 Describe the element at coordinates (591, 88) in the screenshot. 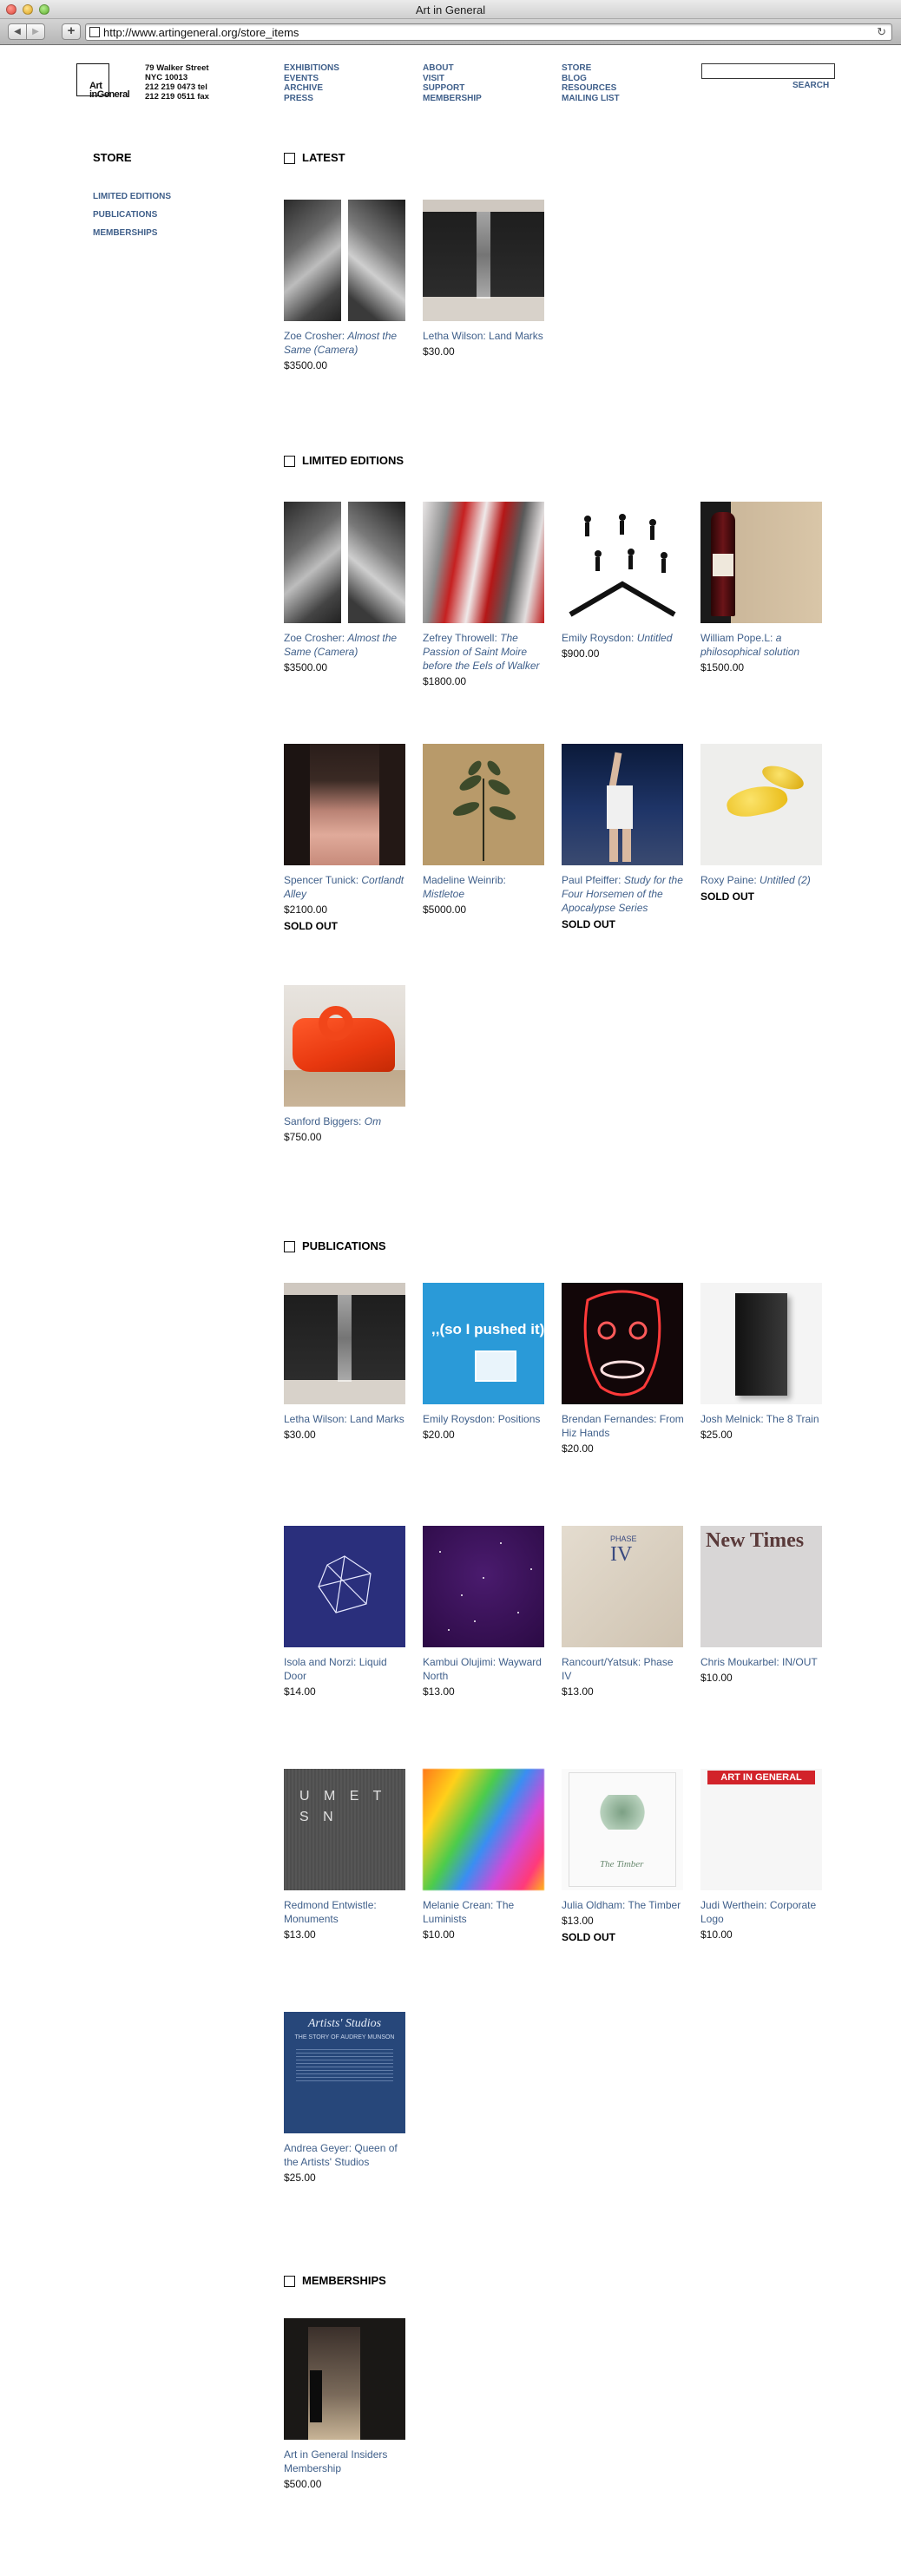

I see `nav-resources: RESOURCES` at that location.